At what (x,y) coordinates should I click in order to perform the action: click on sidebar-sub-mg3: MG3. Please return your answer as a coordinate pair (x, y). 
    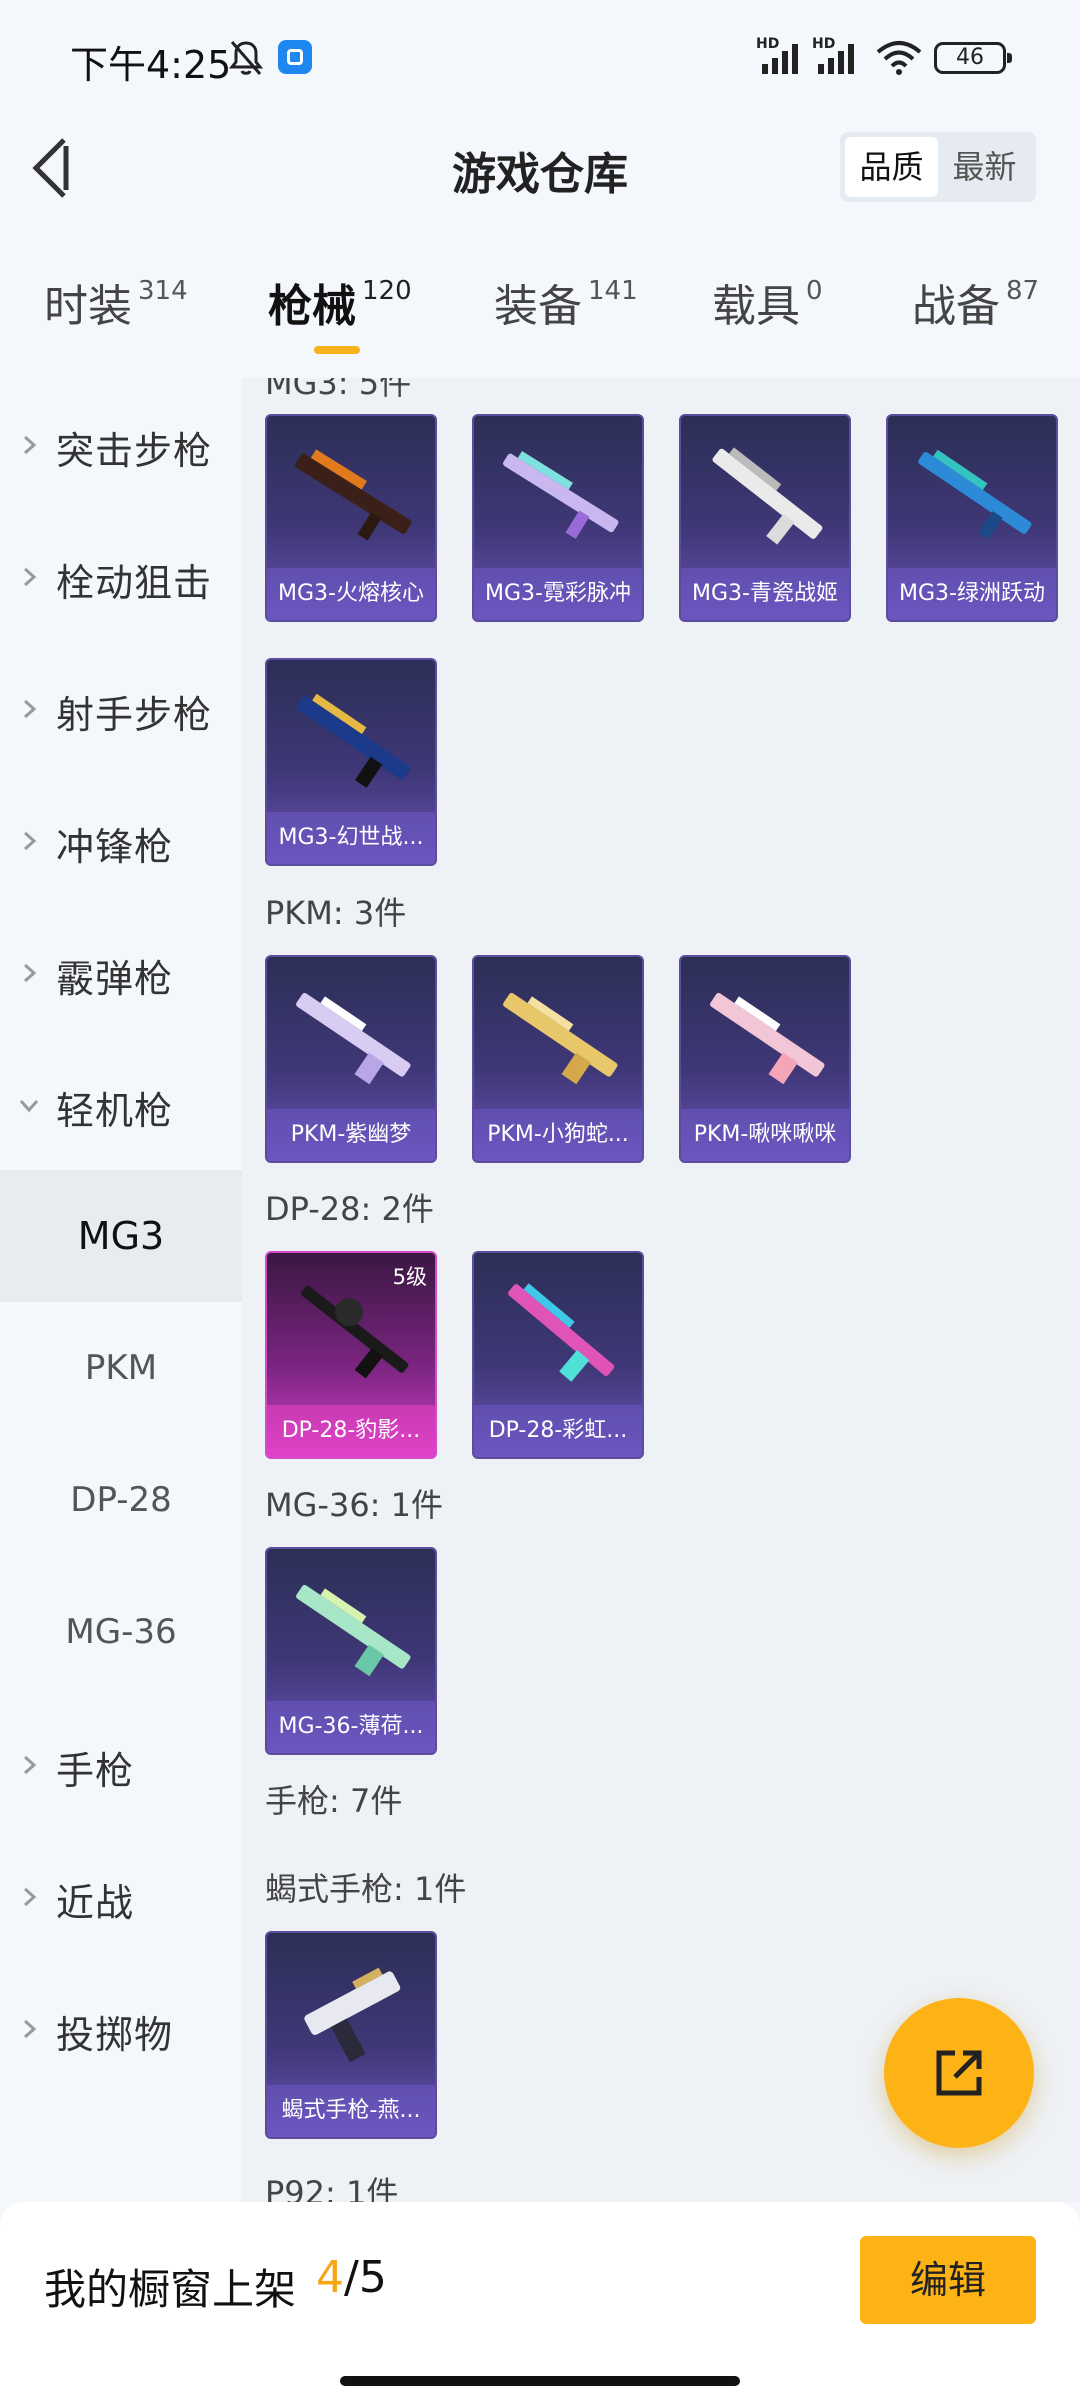
    Looking at the image, I should click on (121, 1236).